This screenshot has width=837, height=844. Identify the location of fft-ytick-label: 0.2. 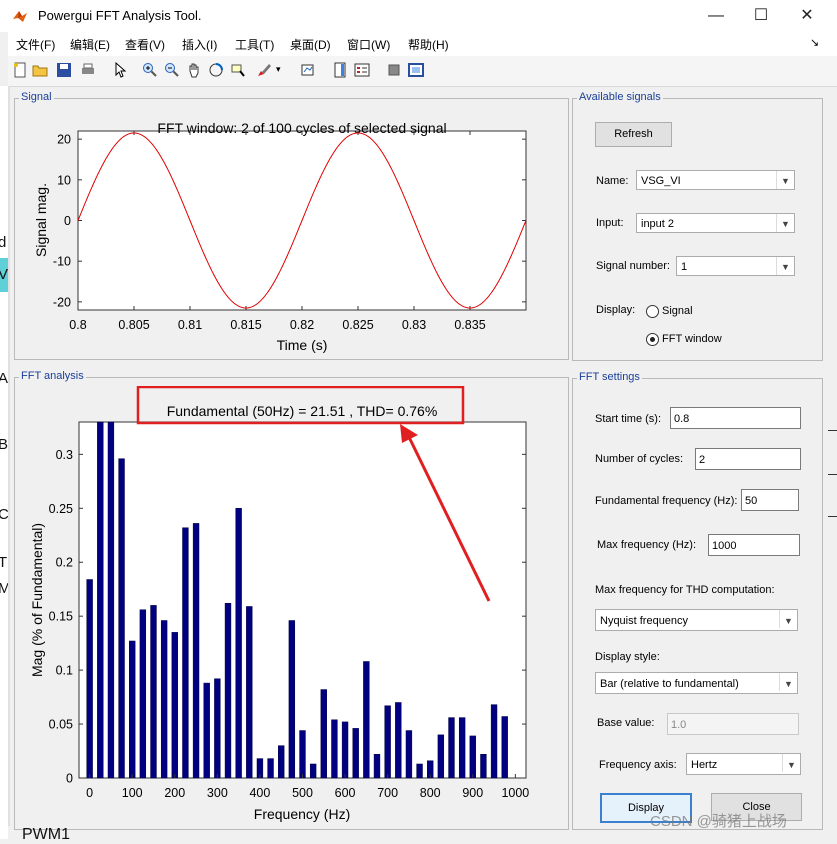
(64, 563).